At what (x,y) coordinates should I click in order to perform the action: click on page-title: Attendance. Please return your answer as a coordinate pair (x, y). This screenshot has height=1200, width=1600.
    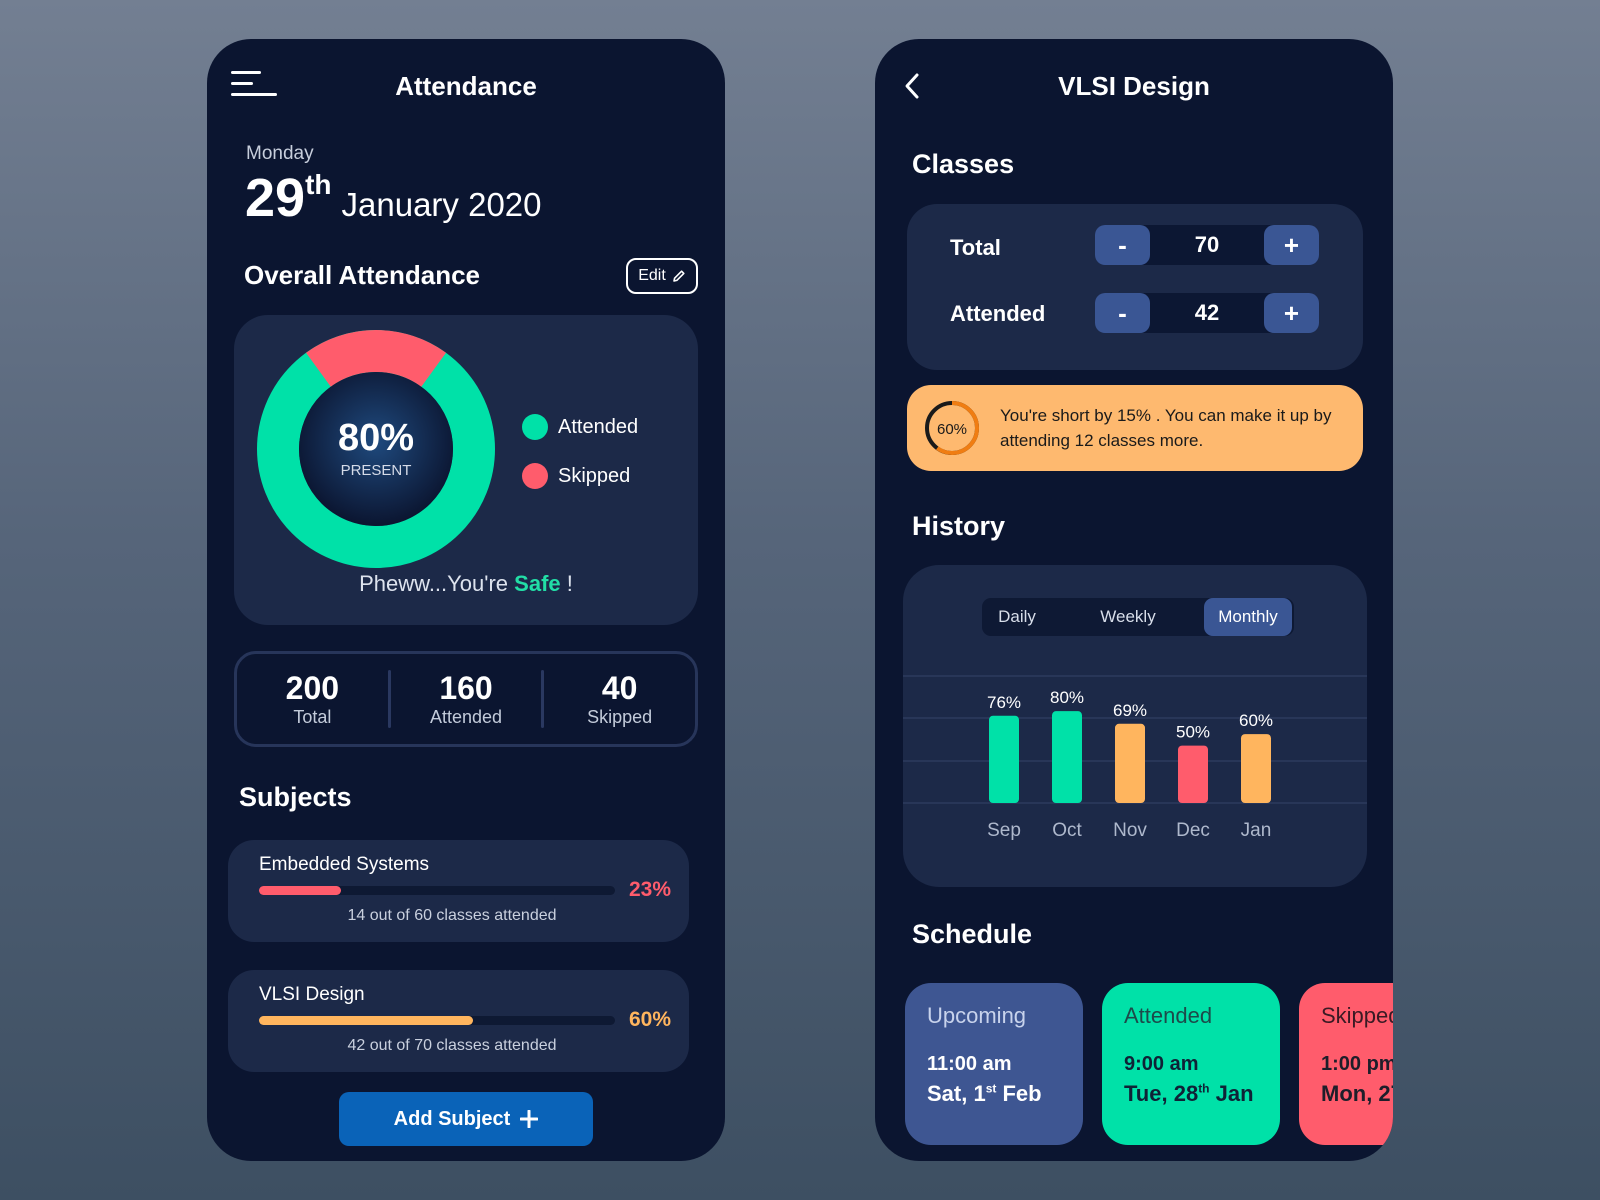
    Looking at the image, I should click on (466, 86).